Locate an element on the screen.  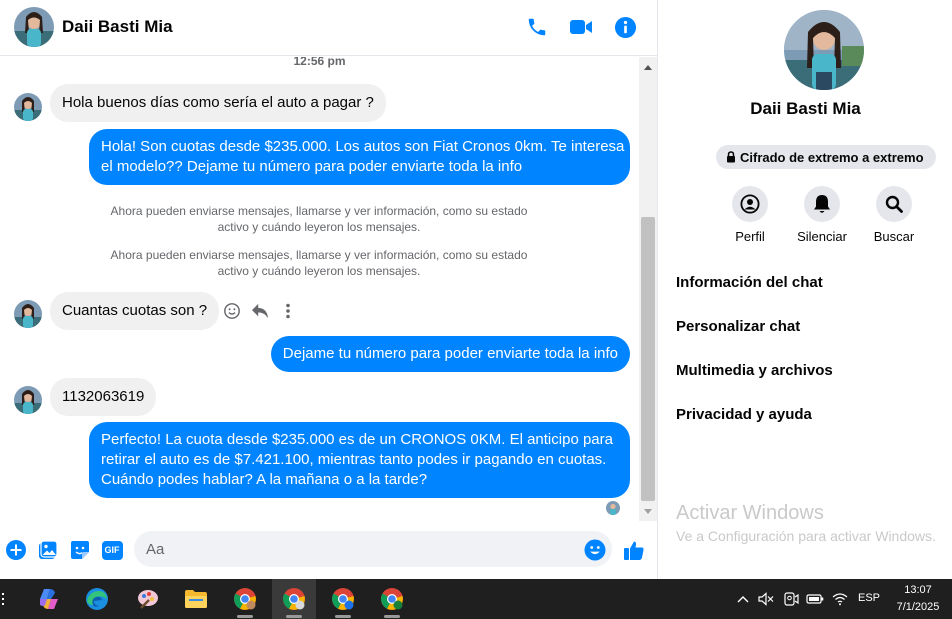
file-explorer-icon is located at coordinates (196, 599).